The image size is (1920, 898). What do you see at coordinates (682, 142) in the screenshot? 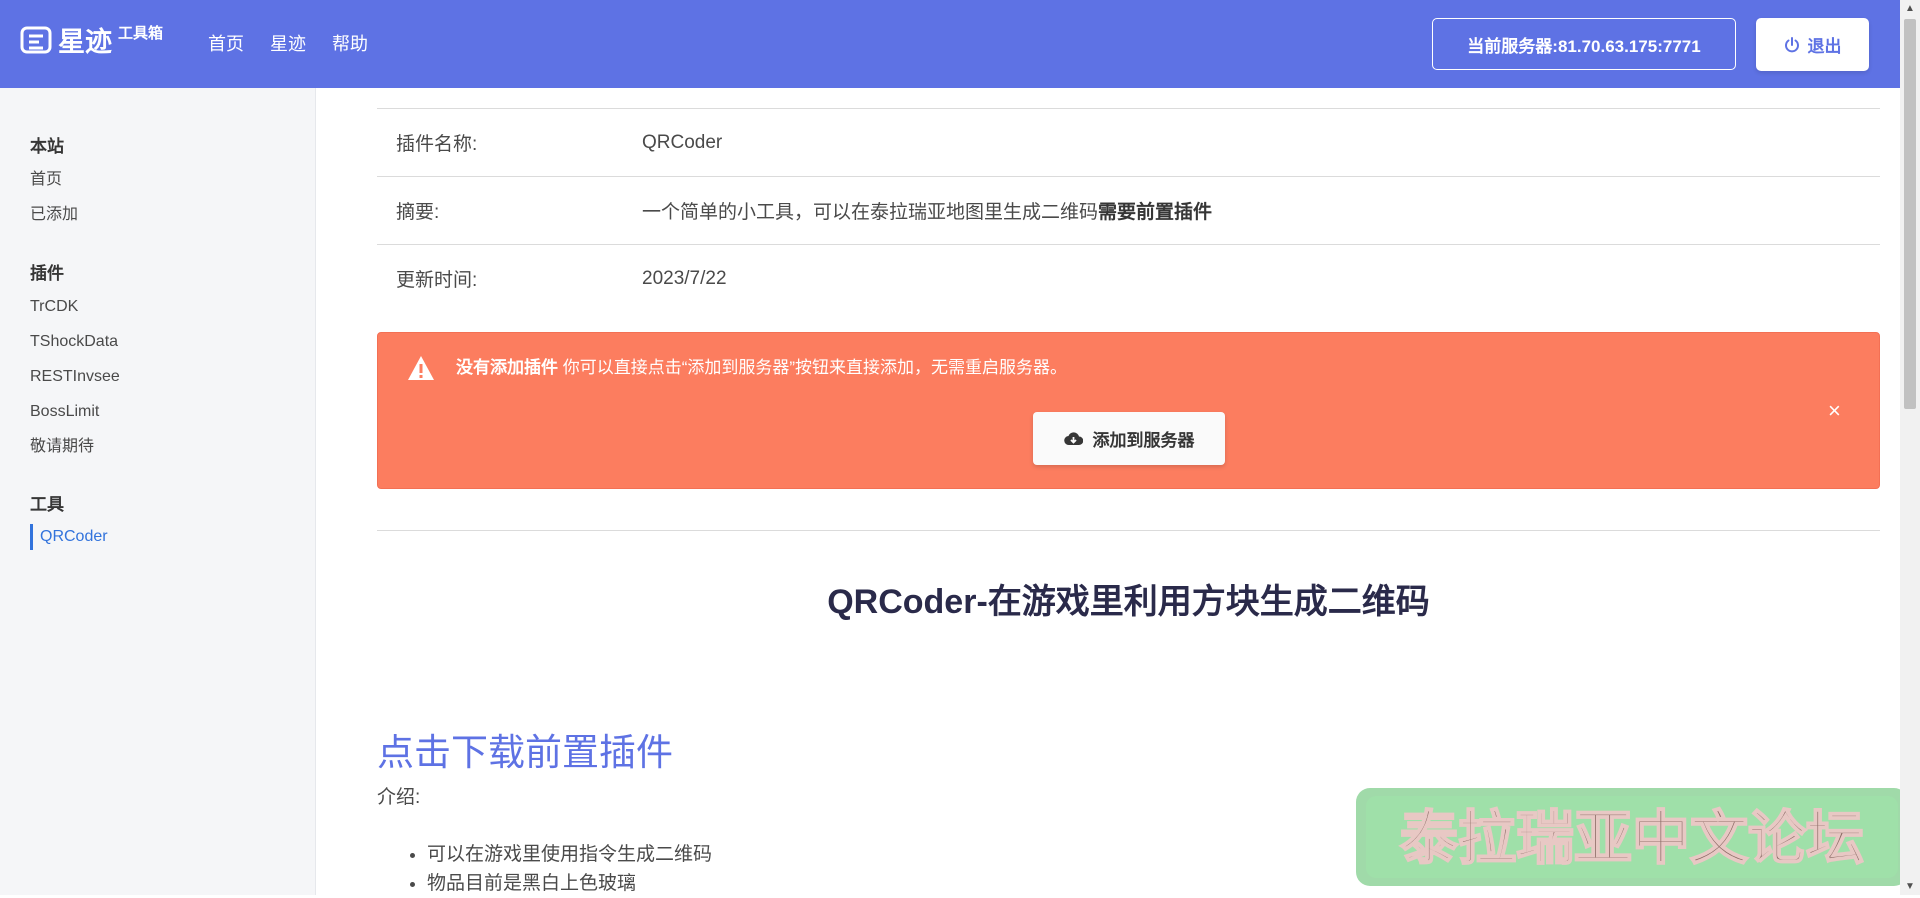
I see `plugin-name-value: QRCoder` at bounding box center [682, 142].